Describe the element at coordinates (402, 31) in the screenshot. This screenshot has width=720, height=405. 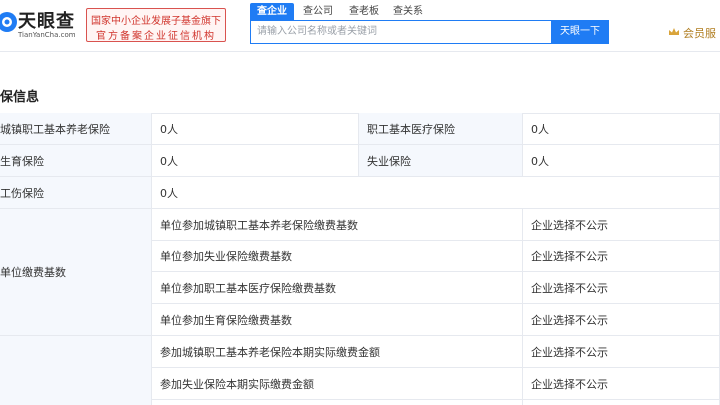
I see `search-input` at that location.